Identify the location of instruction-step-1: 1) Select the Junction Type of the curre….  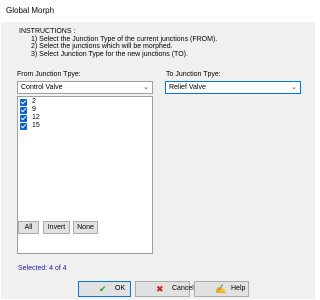
(124, 39).